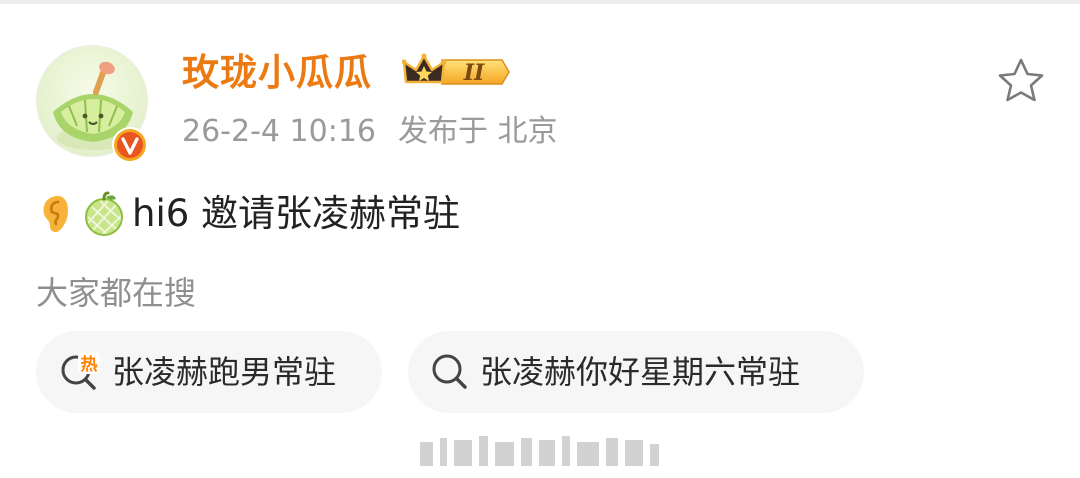 The width and height of the screenshot is (1080, 478). Describe the element at coordinates (540, 2) in the screenshot. I see `top-divider` at that location.